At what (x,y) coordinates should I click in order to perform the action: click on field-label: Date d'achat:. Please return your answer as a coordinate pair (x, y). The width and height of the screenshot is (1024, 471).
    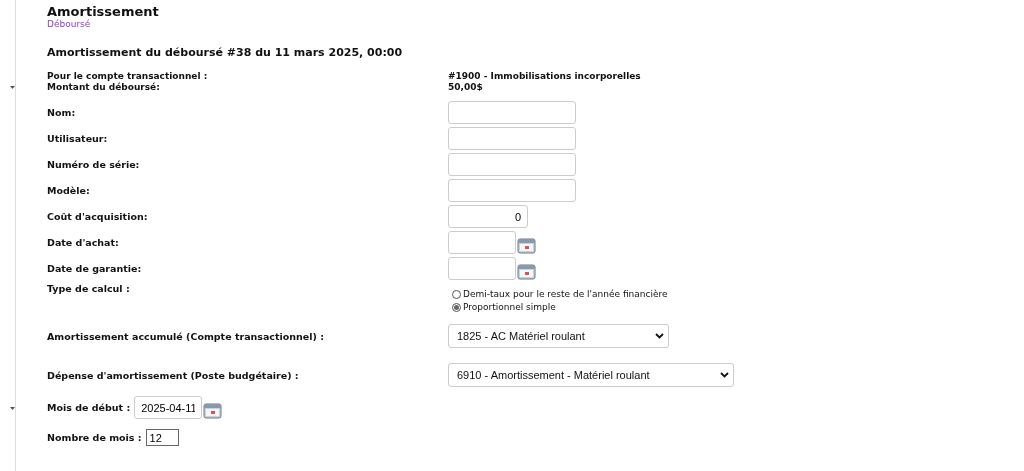
    Looking at the image, I should click on (83, 242).